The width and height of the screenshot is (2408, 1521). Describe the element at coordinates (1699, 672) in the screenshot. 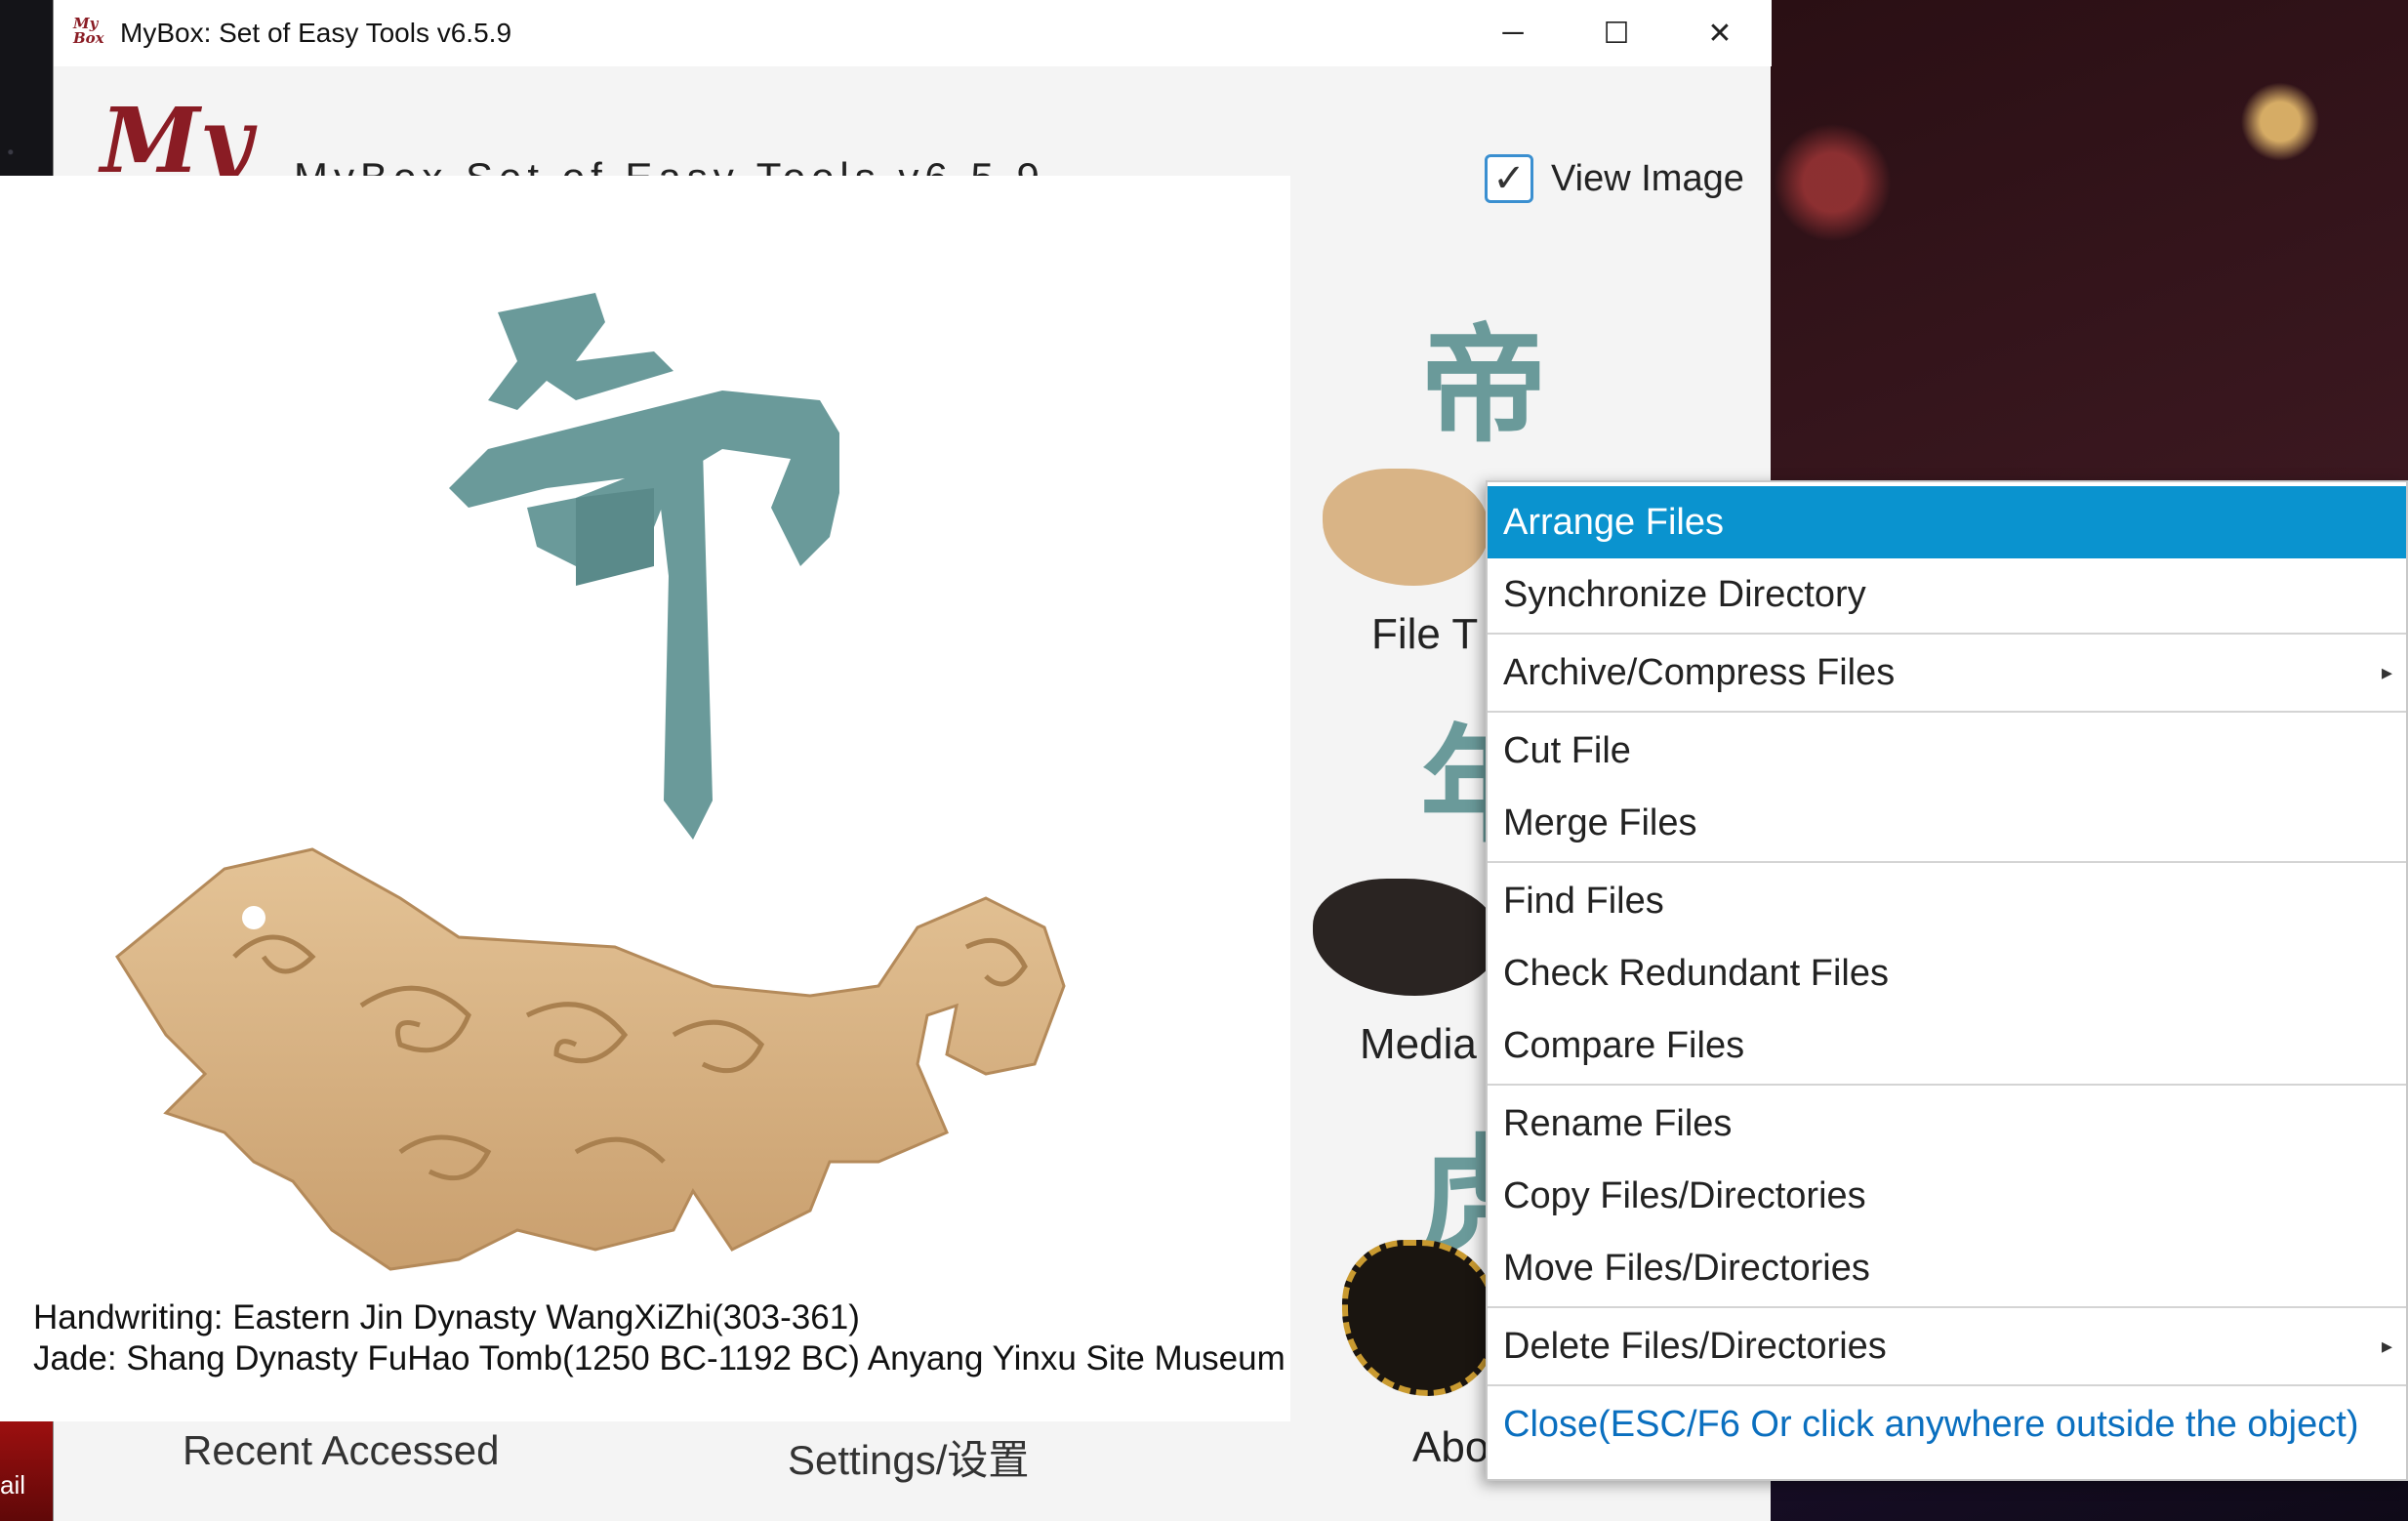

I see `menu-item-label: Archive/Compress Files` at that location.